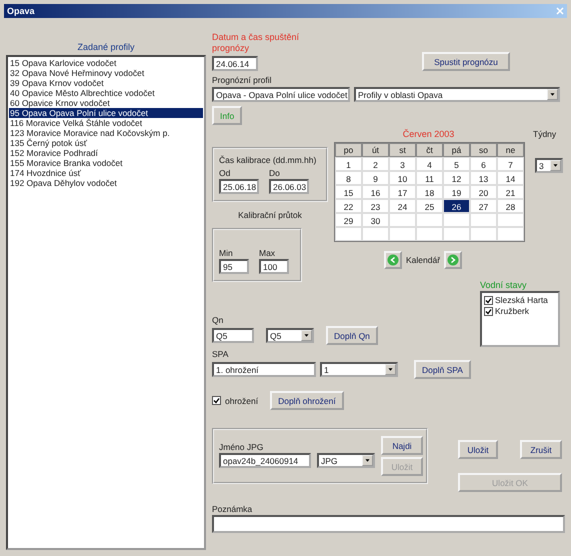 This screenshot has width=571, height=556. Describe the element at coordinates (402, 164) in the screenshot. I see `calendar-day: 3` at that location.